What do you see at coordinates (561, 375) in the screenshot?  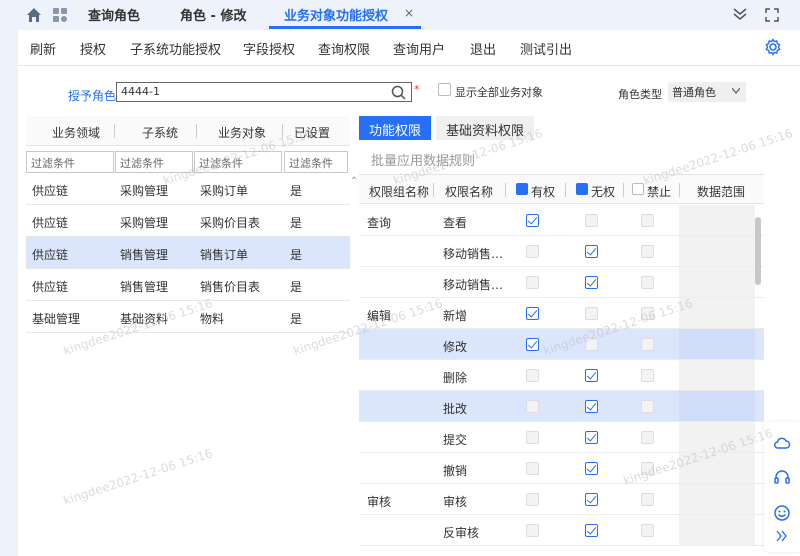 I see `permission-row: 删除` at bounding box center [561, 375].